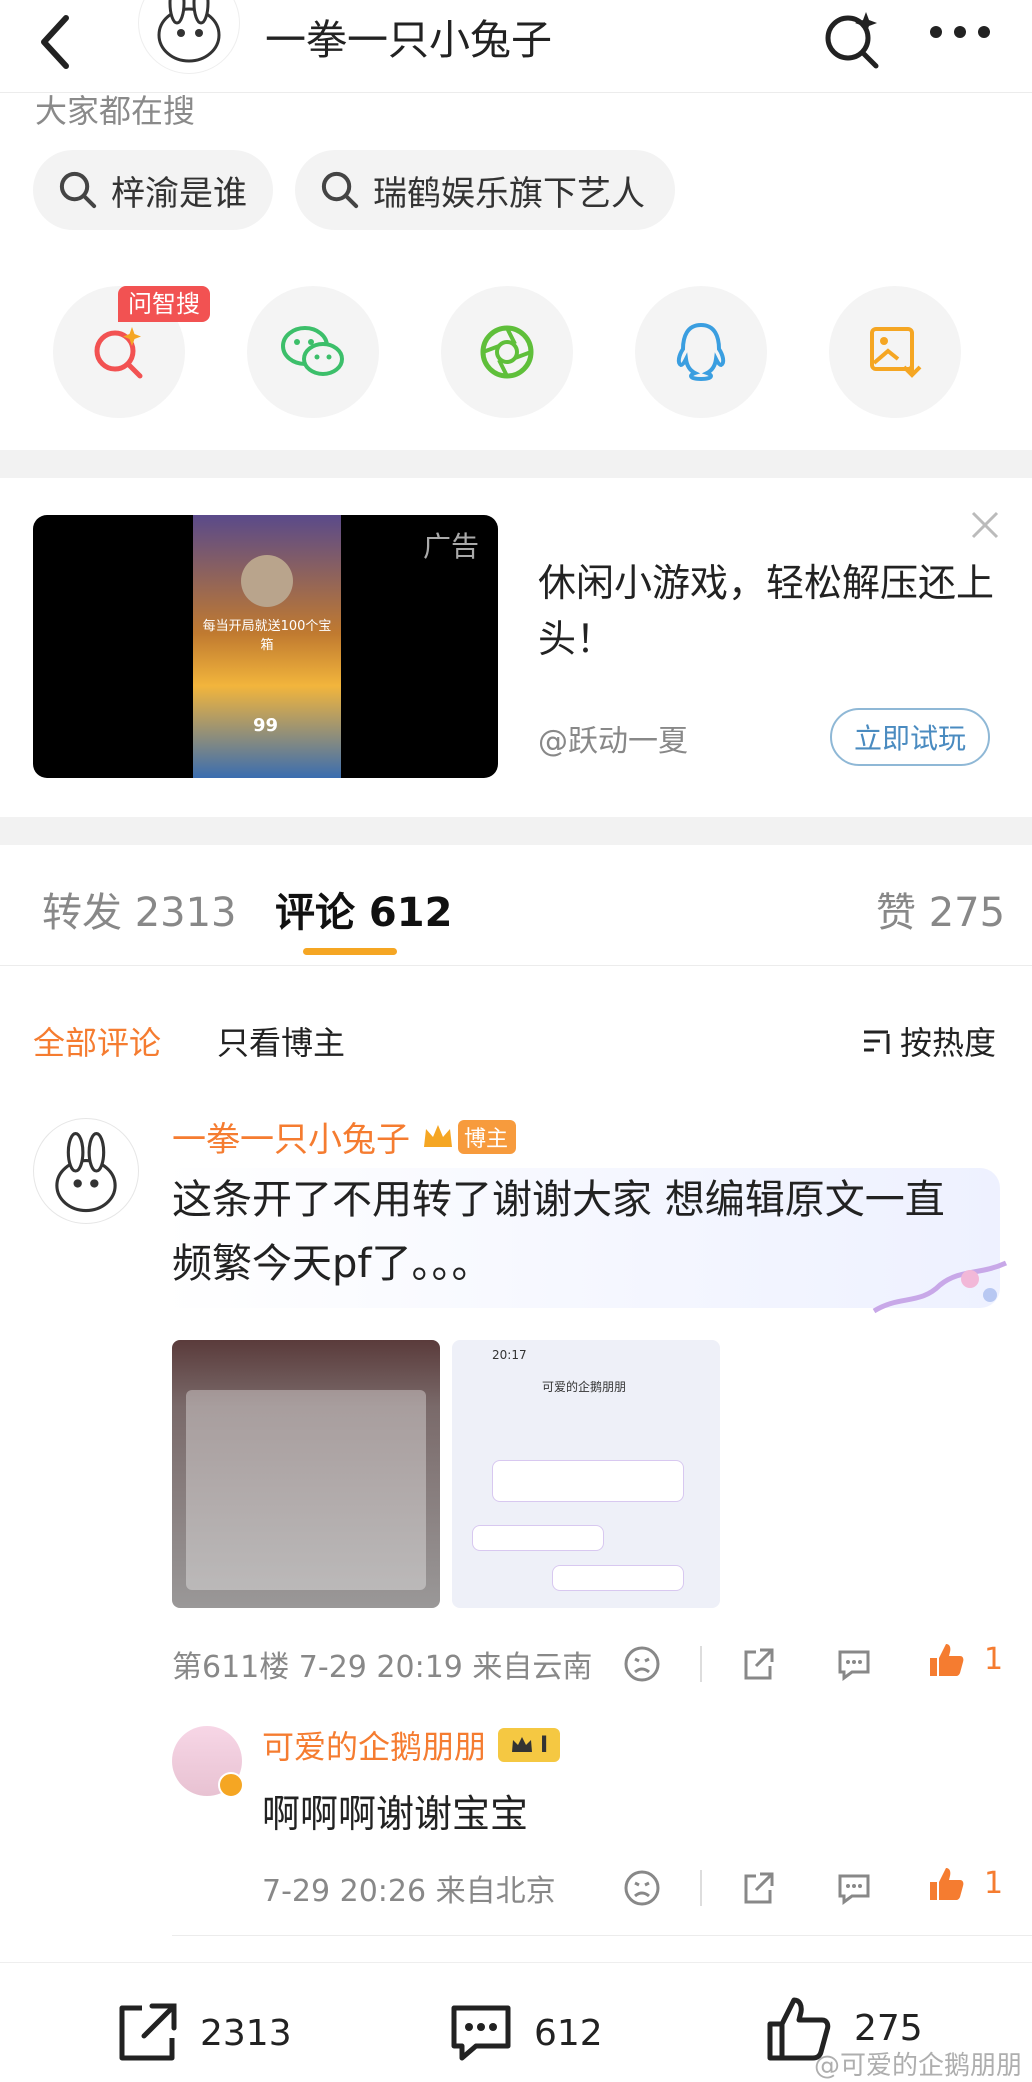  I want to click on commenter-avatar, so click(86, 1171).